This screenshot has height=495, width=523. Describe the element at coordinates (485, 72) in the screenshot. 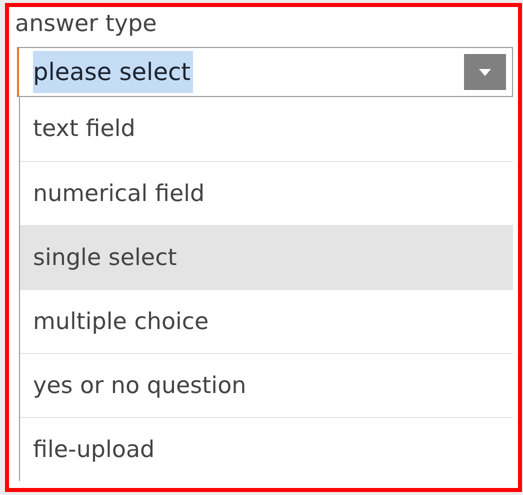

I see `dropdown-caret-icon` at that location.